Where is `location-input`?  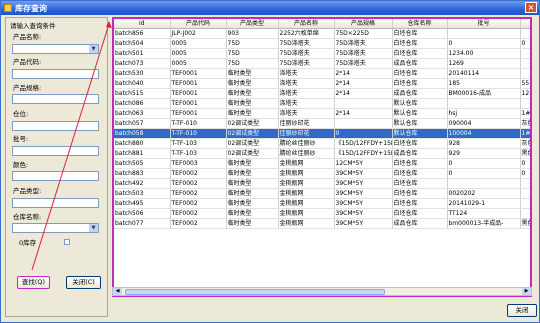
location-input is located at coordinates (55, 126).